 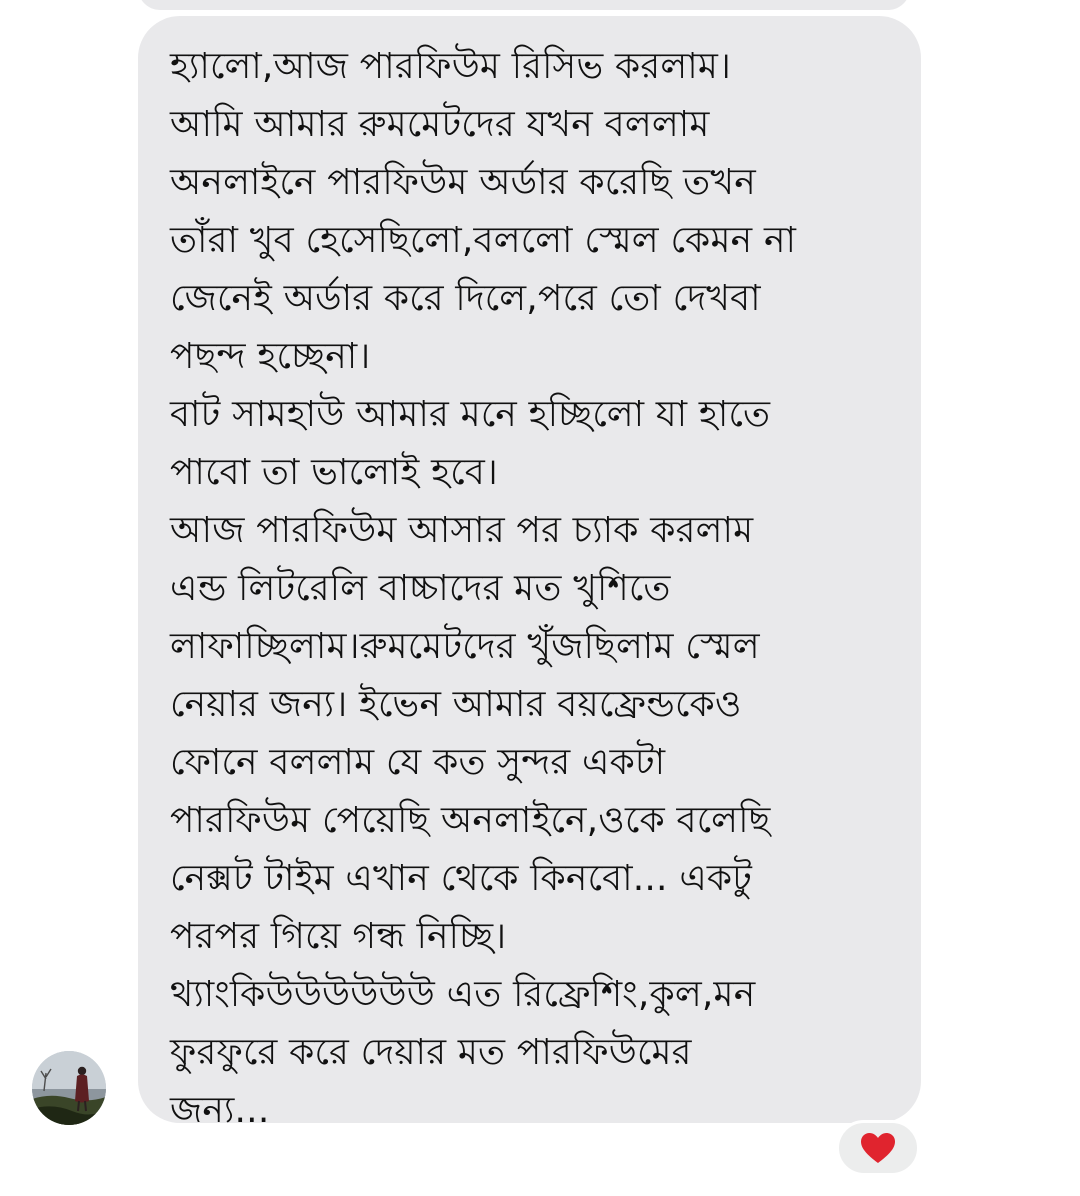 I want to click on message-line: পরপর গিয়ে গন্ধ নিচ্ছি।, so click(x=338, y=936).